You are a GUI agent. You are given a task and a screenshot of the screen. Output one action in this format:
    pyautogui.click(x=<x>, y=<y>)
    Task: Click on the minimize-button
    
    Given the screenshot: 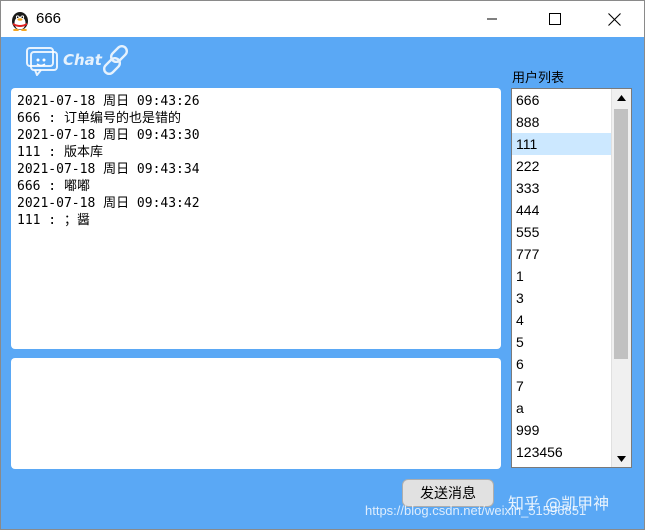 What is the action you would take?
    pyautogui.click(x=492, y=19)
    